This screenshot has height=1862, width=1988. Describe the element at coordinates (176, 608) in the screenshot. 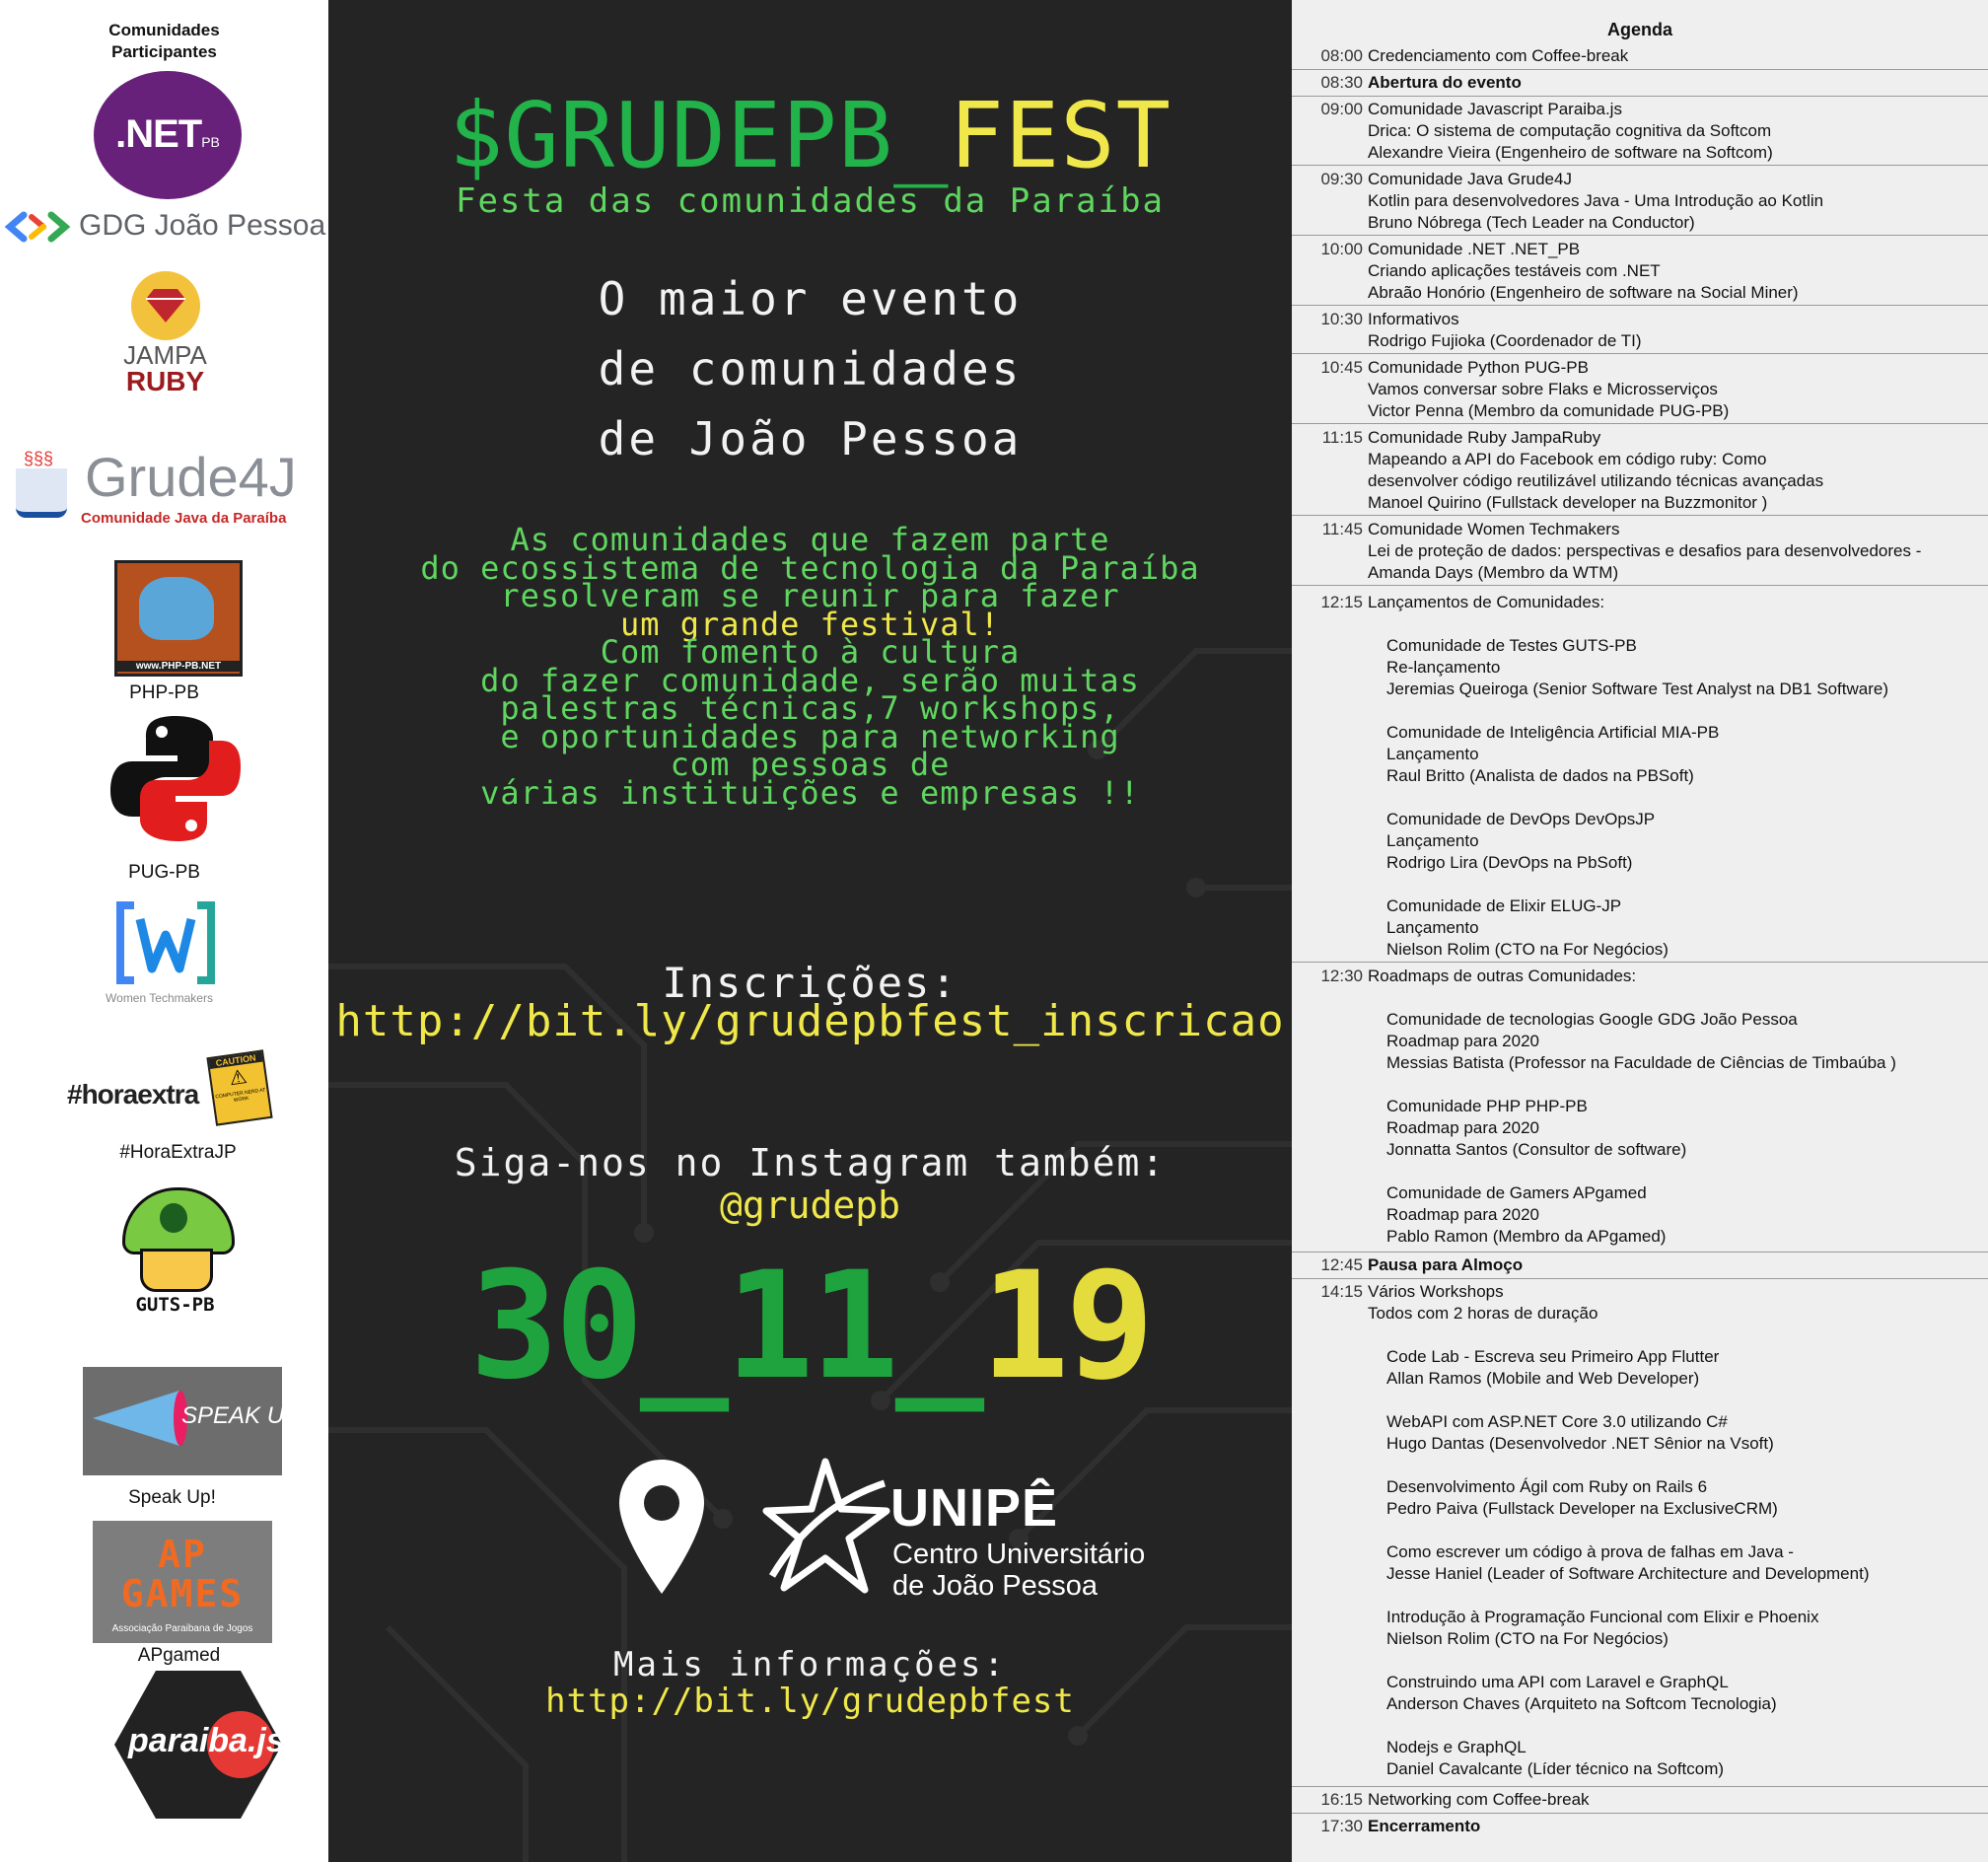

I see `elephant-icon` at that location.